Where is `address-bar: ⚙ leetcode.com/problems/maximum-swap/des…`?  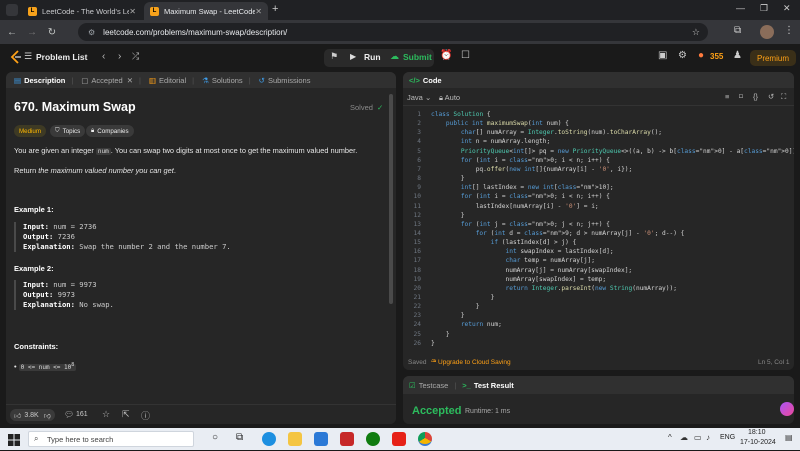
address-bar: ⚙ leetcode.com/problems/maximum-swap/des… is located at coordinates (393, 32).